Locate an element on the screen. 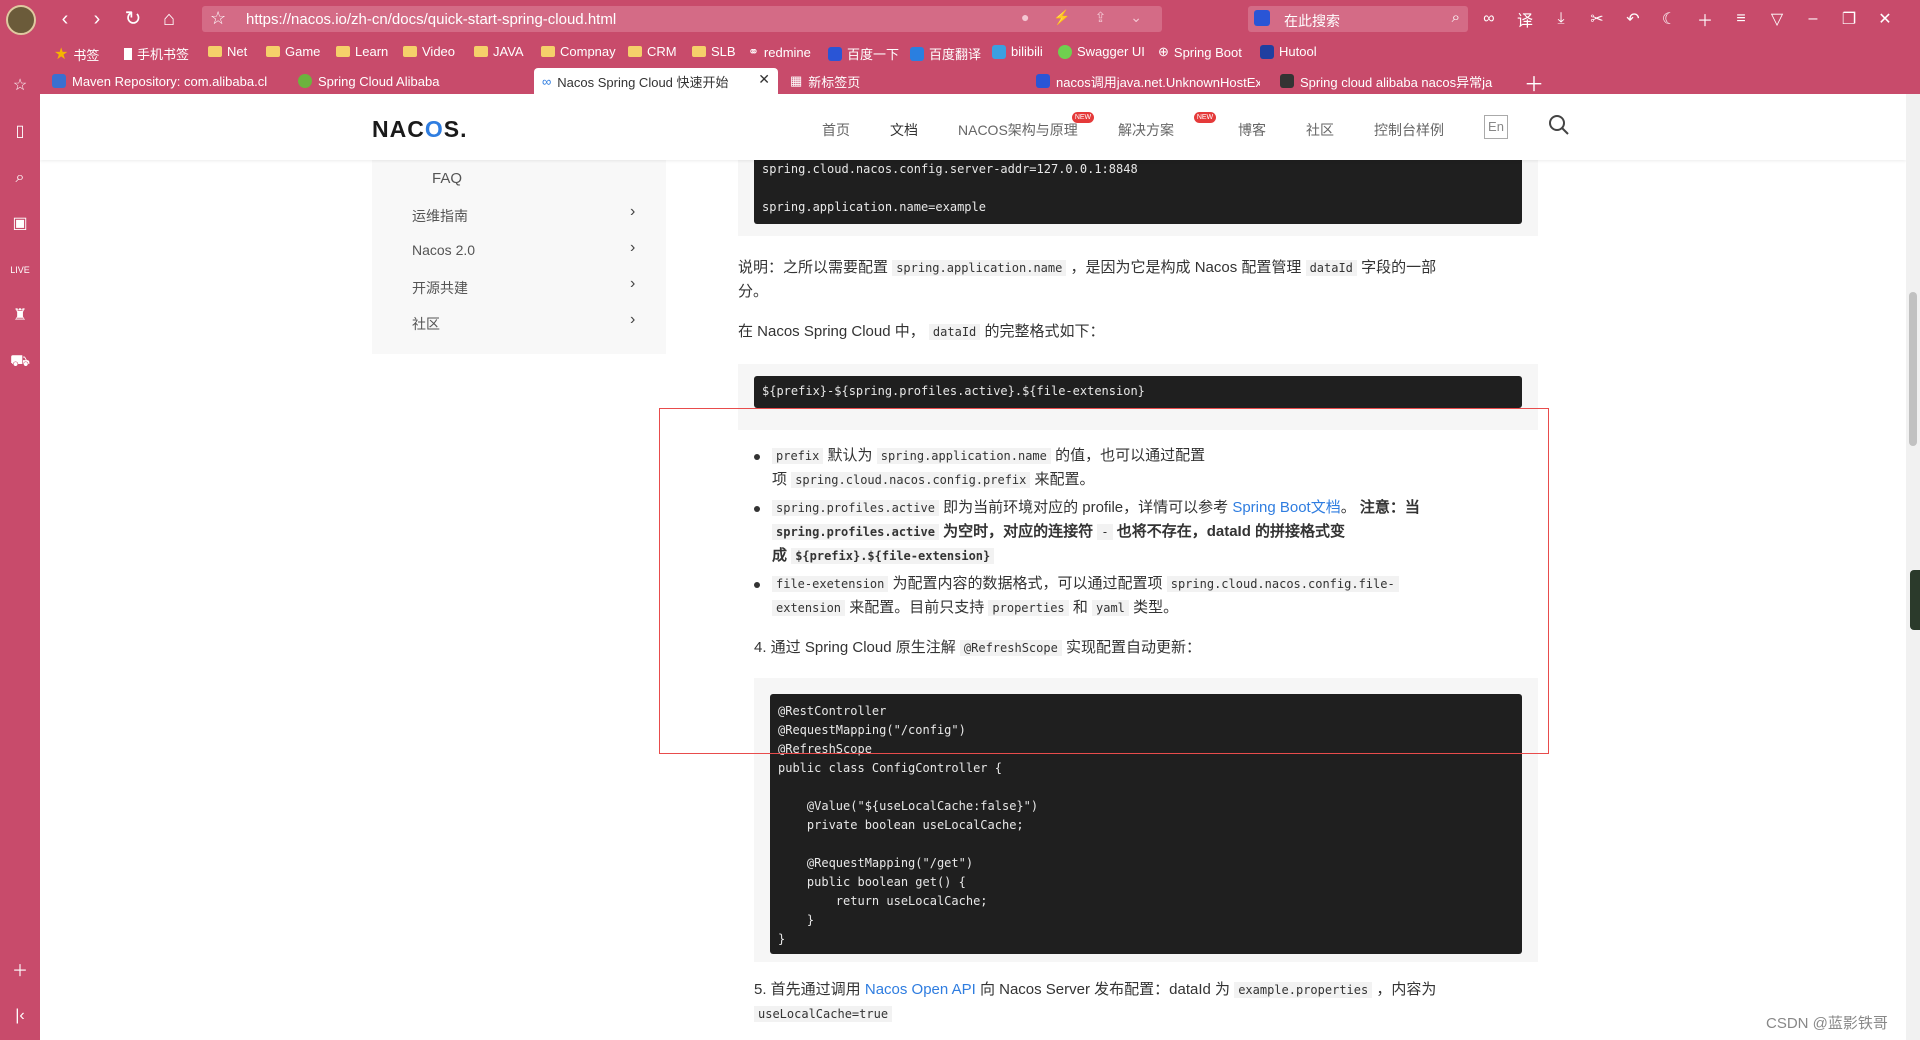 This screenshot has width=1920, height=1040. sidebar-item-faq: FAQ is located at coordinates (447, 178).